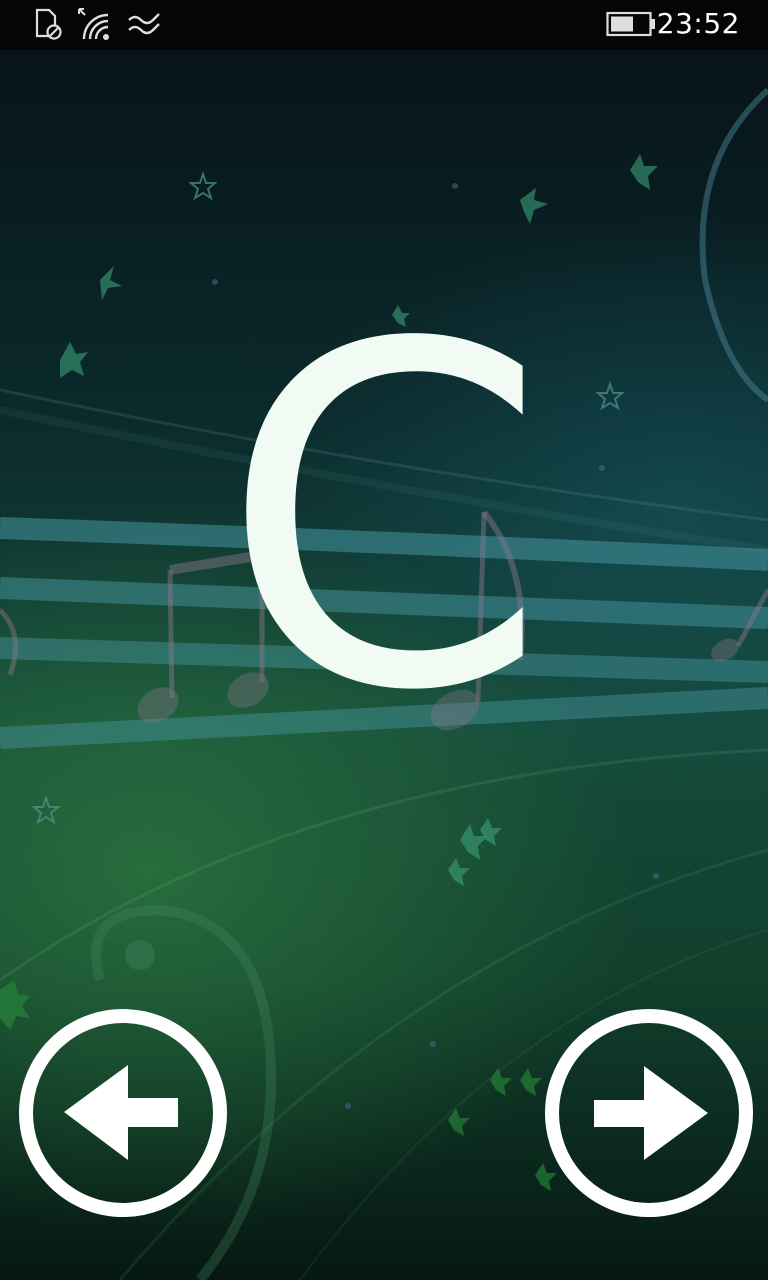 The height and width of the screenshot is (1280, 768). What do you see at coordinates (630, 24) in the screenshot?
I see `battery-icon` at bounding box center [630, 24].